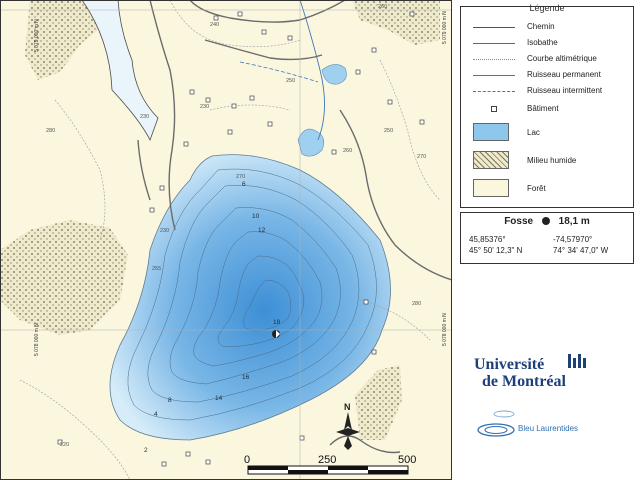  I want to click on grid-label-left-top: 5 079 000 m N, so click(37, 35).